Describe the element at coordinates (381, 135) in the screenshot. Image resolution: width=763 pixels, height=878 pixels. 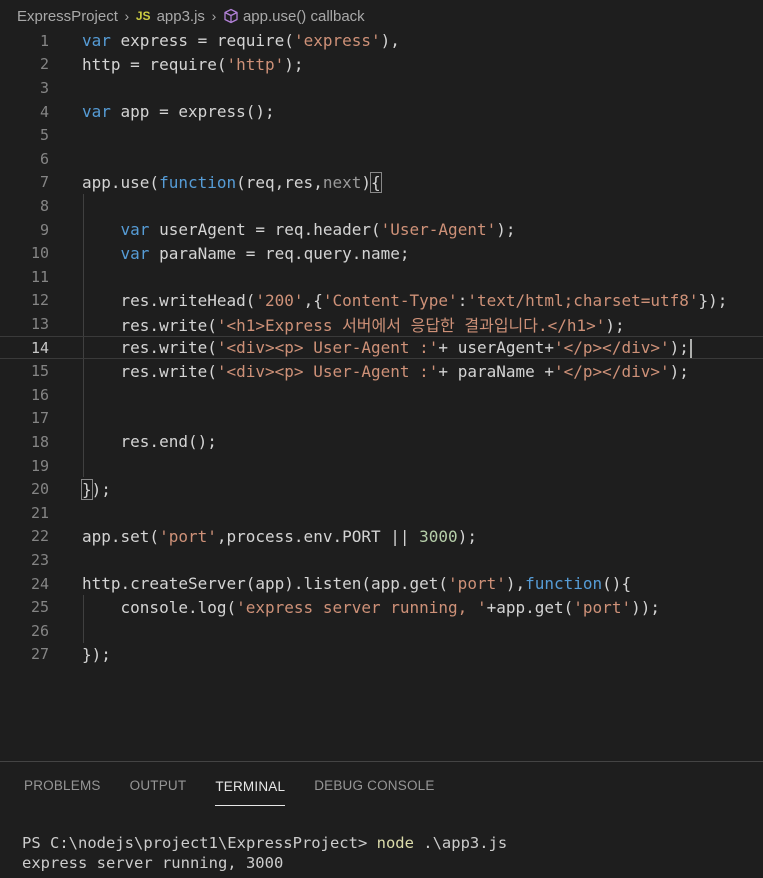
I see `code-line: 5` at that location.